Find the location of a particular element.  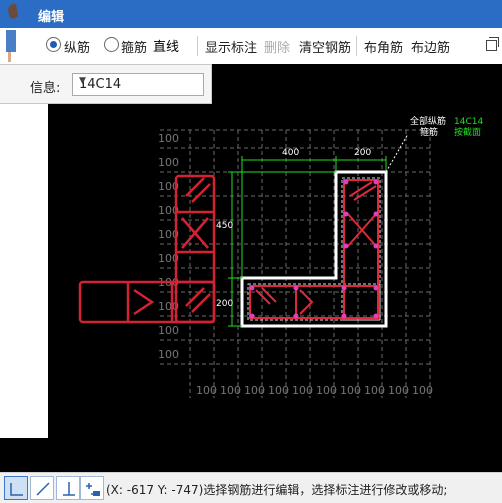

polar-mode-icon is located at coordinates (42, 488).